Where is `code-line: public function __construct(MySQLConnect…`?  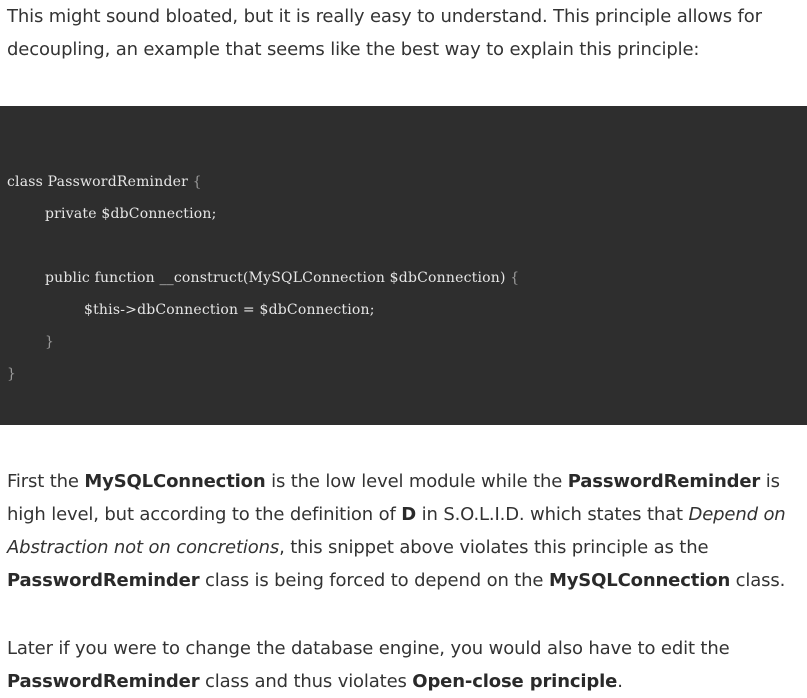
code-line: public function __construct(MySQLConnect… is located at coordinates (282, 278).